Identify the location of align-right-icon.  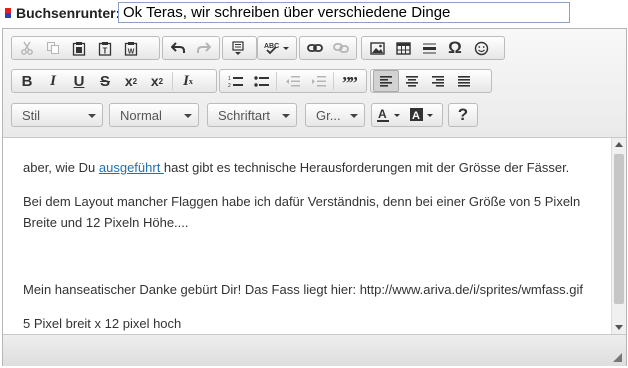
(438, 81).